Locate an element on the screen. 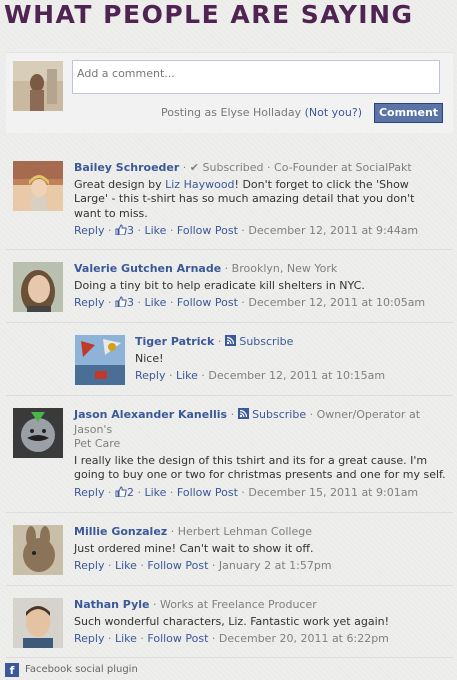 The image size is (457, 680). posting-as: Posting as Elyse Holladay (Not you?) is located at coordinates (261, 112).